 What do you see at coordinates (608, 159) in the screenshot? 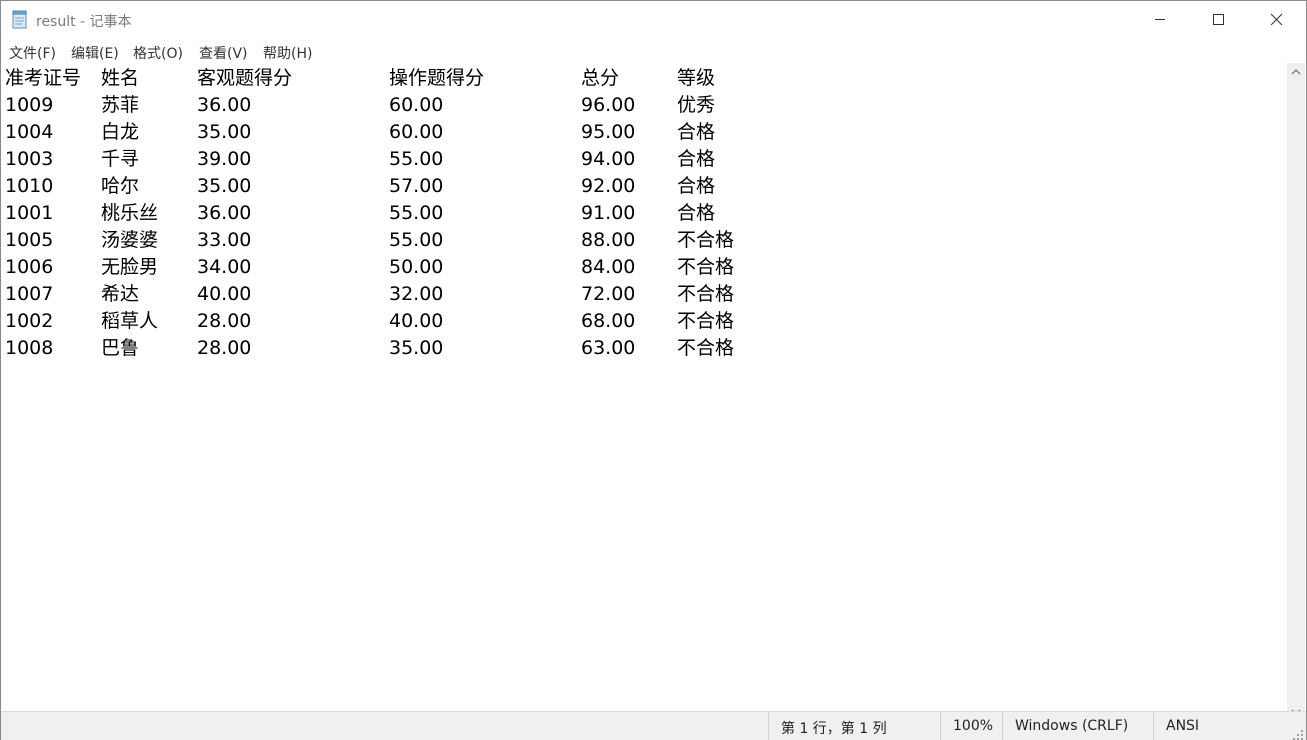
I see `total-score: 94.00` at bounding box center [608, 159].